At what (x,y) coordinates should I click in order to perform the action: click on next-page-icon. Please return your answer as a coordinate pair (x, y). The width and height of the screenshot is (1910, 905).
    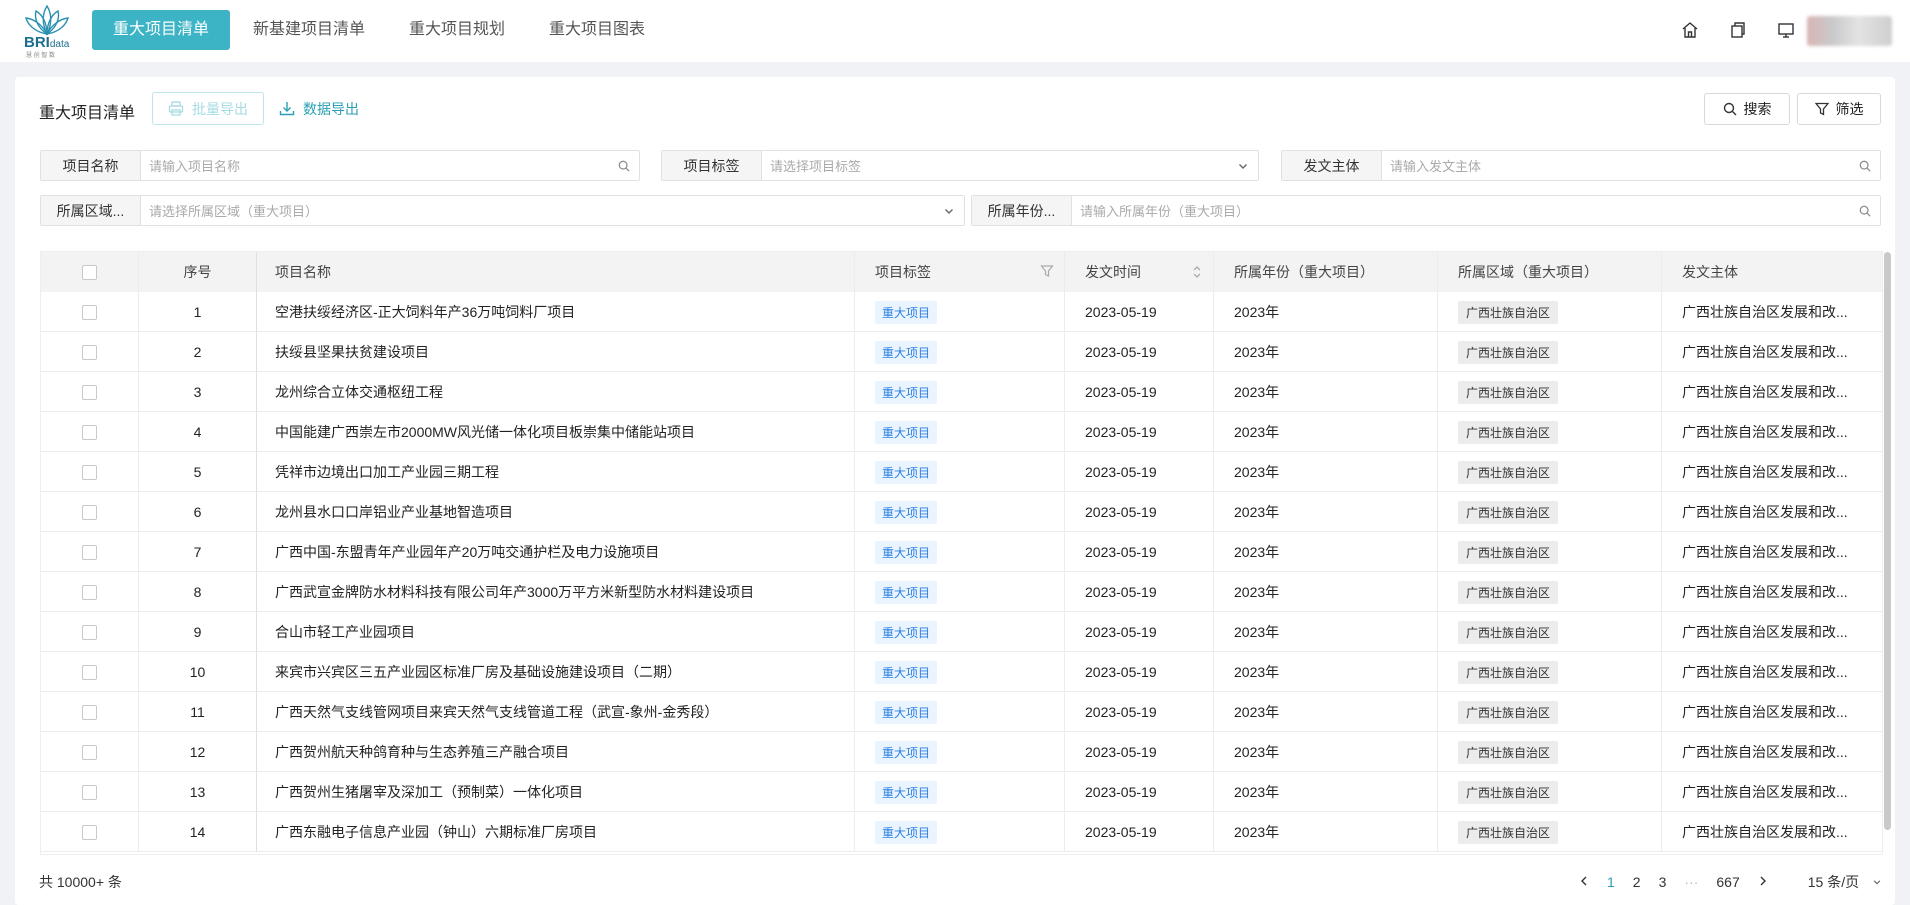
    Looking at the image, I should click on (1763, 882).